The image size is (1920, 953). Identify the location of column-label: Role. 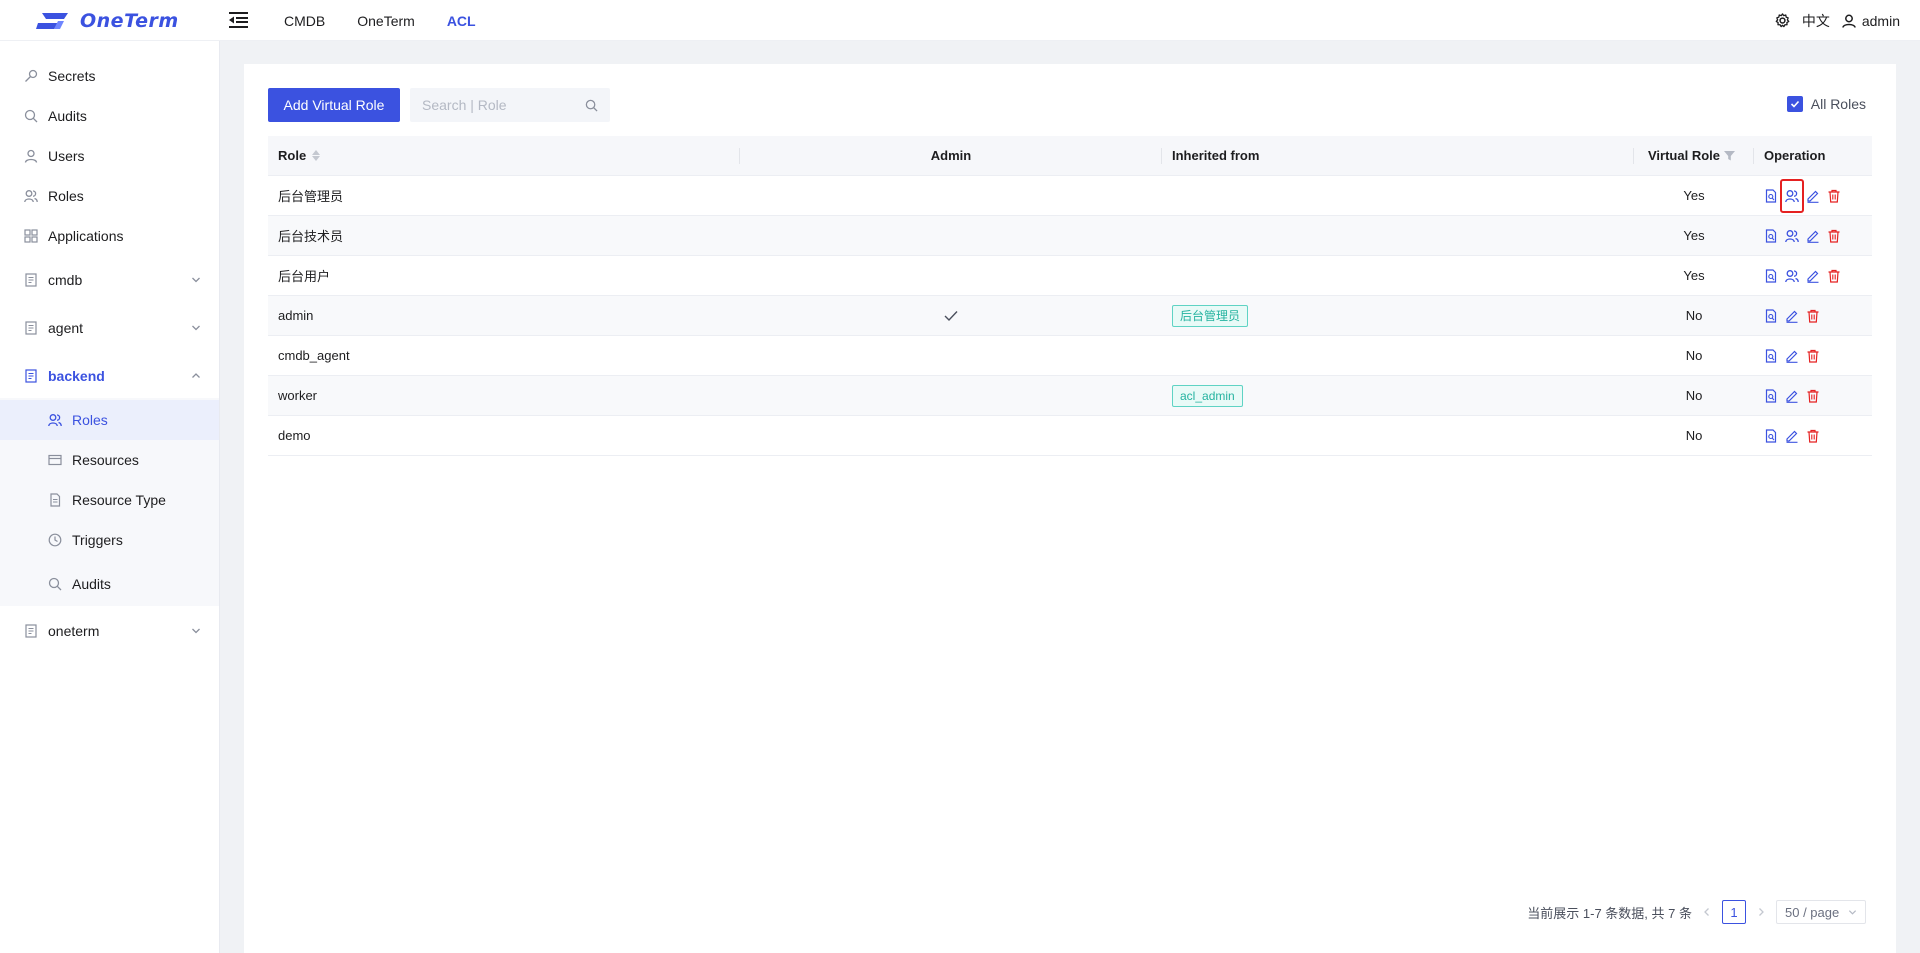
(292, 155).